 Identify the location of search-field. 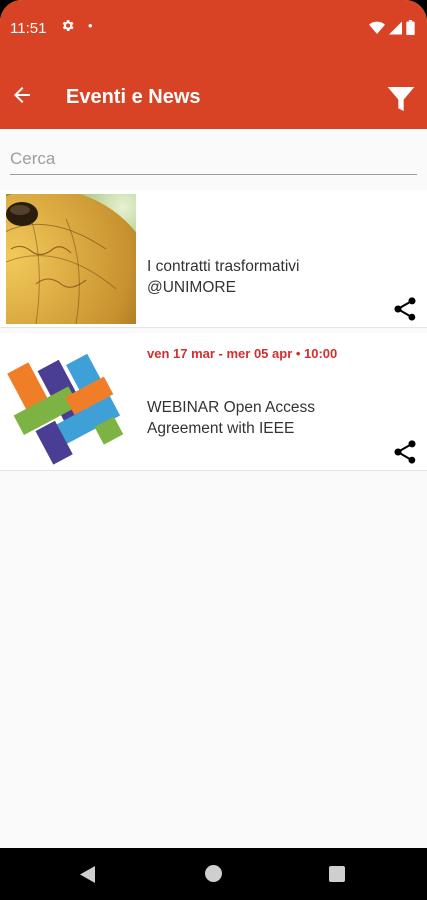
(213, 160).